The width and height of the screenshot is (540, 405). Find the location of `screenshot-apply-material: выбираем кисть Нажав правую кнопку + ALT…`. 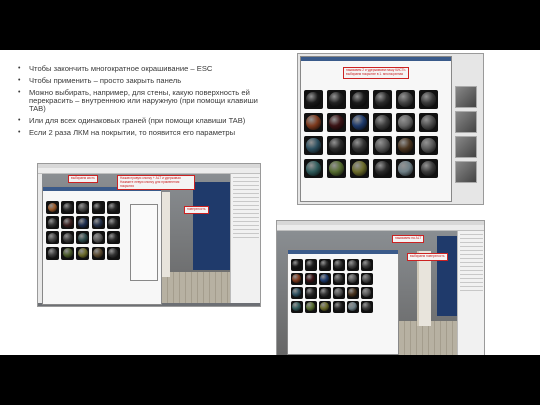

screenshot-apply-material: выбираем кисть Нажав правую кнопку + ALT… is located at coordinates (149, 235).